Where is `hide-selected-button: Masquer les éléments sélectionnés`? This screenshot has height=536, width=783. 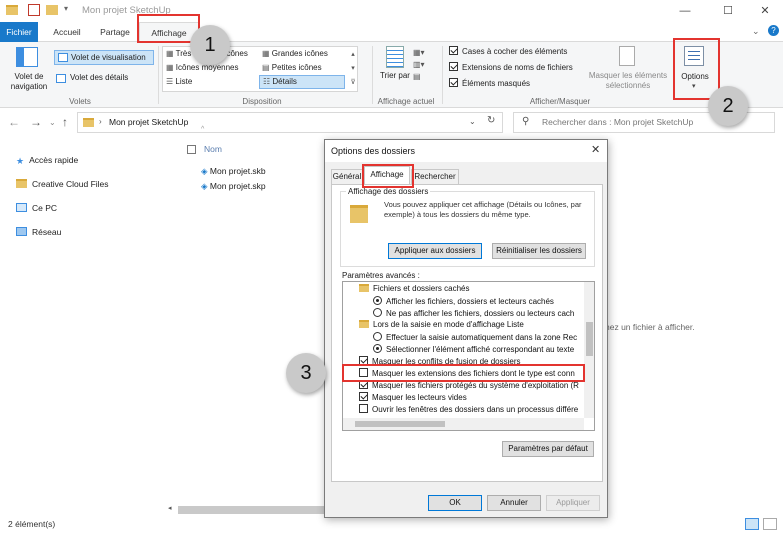 hide-selected-button: Masquer les éléments sélectionnés is located at coordinates (628, 81).